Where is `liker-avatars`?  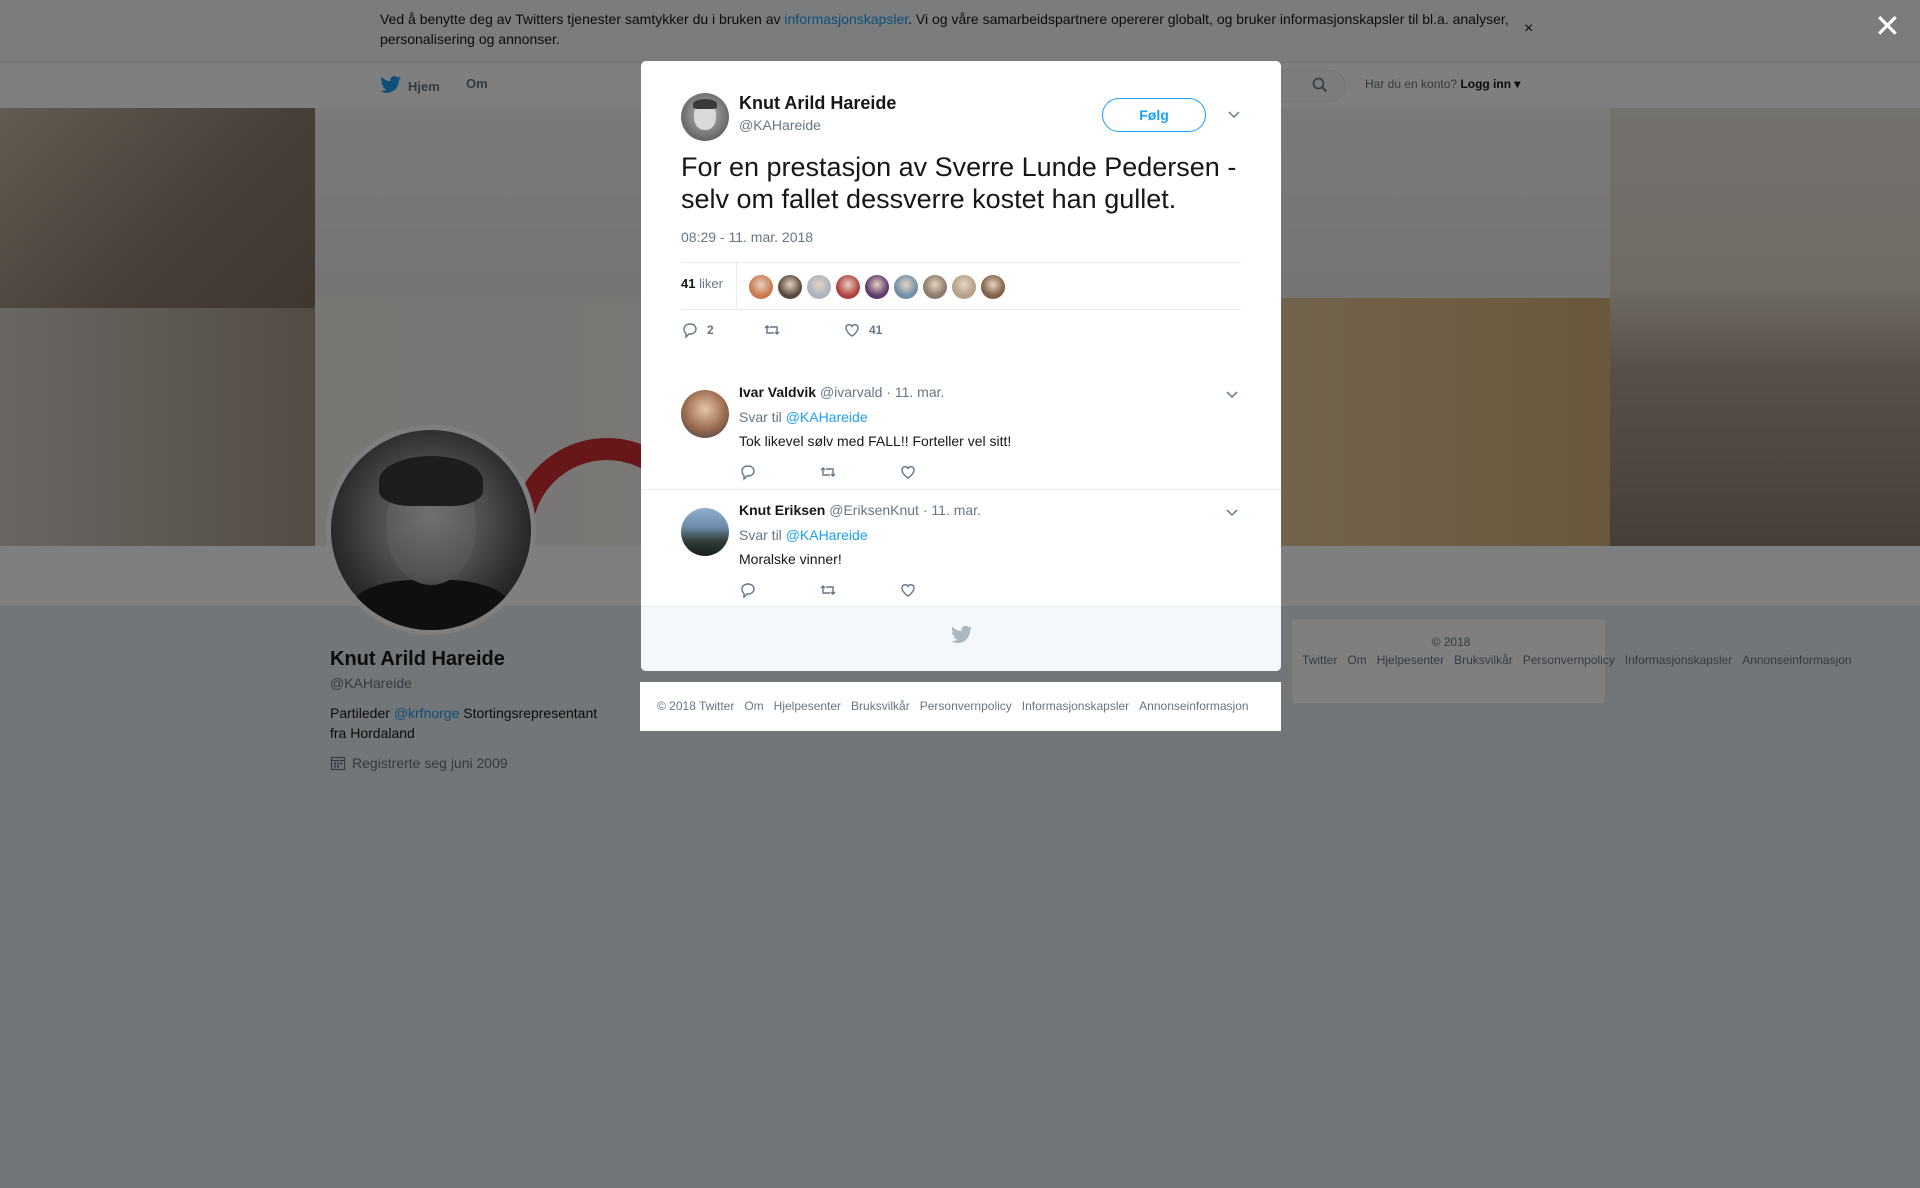 liker-avatars is located at coordinates (877, 287).